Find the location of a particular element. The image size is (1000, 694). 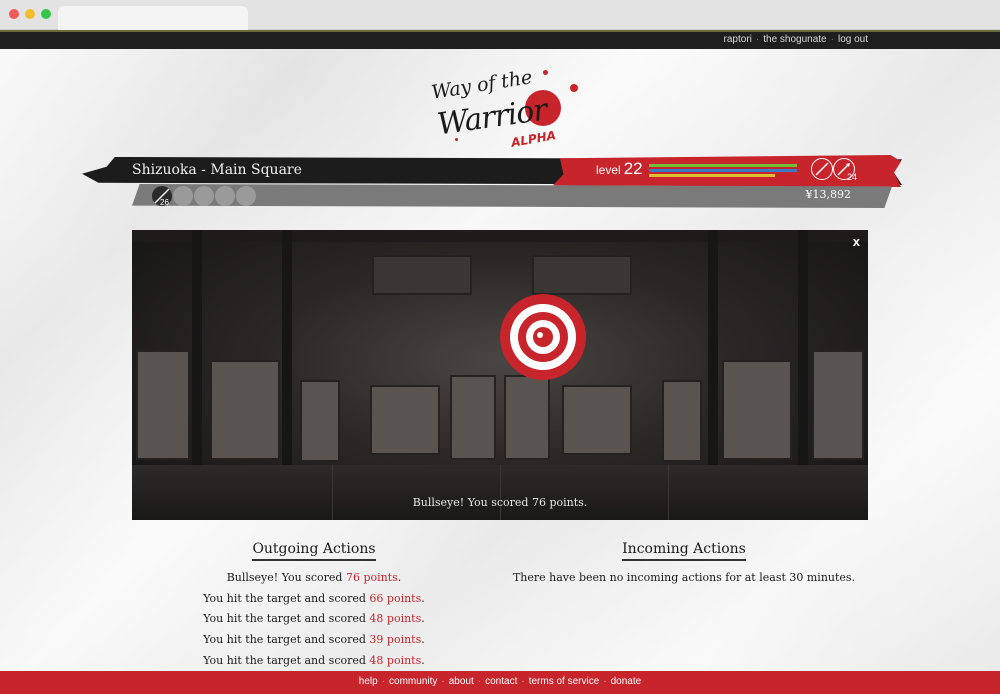

incoming-actions-title: Incoming Actions is located at coordinates (684, 551).